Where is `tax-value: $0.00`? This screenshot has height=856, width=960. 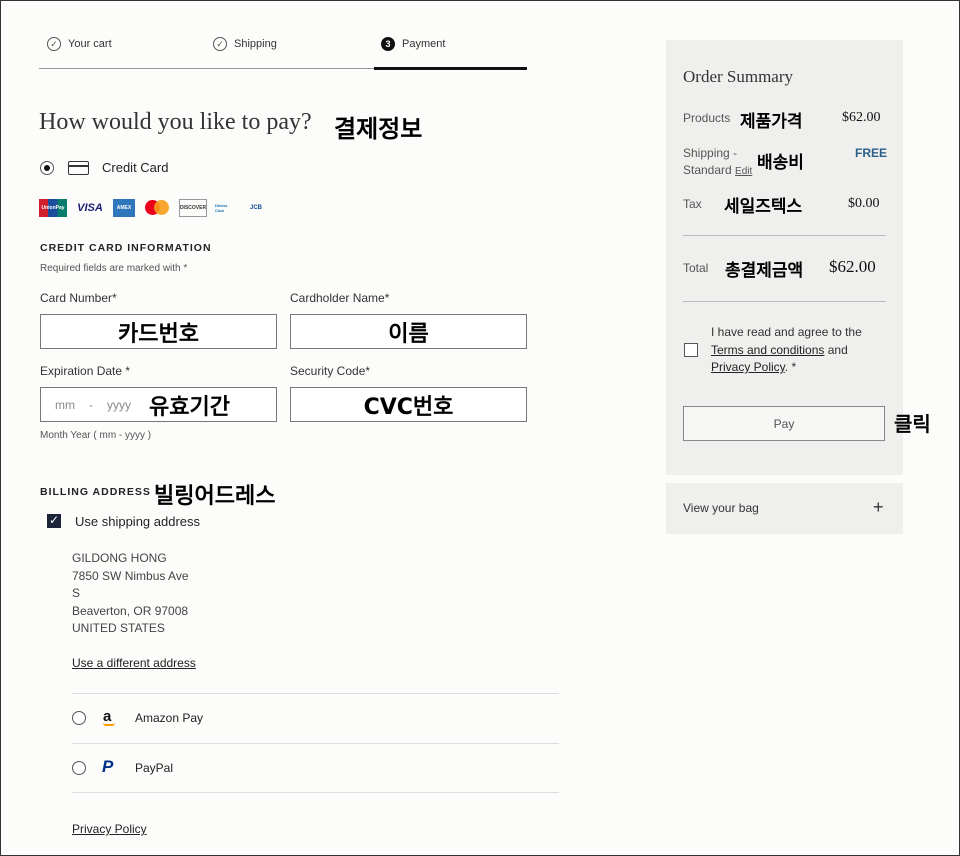
tax-value: $0.00 is located at coordinates (864, 203).